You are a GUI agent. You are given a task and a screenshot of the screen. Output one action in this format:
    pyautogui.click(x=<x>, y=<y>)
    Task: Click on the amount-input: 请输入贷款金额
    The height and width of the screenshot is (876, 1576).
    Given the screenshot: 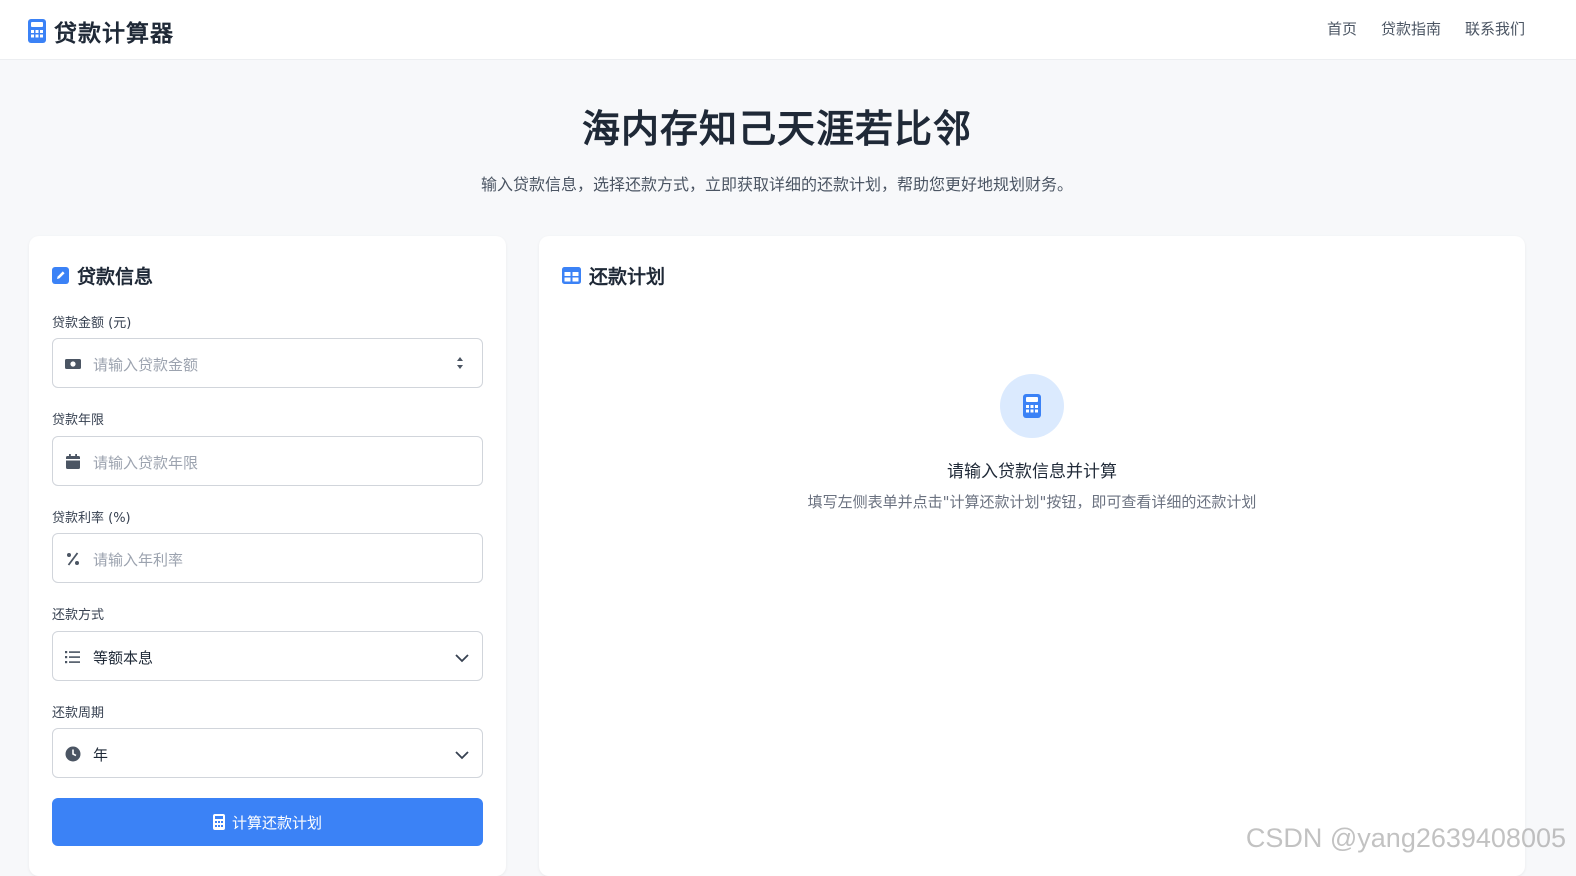 What is the action you would take?
    pyautogui.click(x=267, y=363)
    